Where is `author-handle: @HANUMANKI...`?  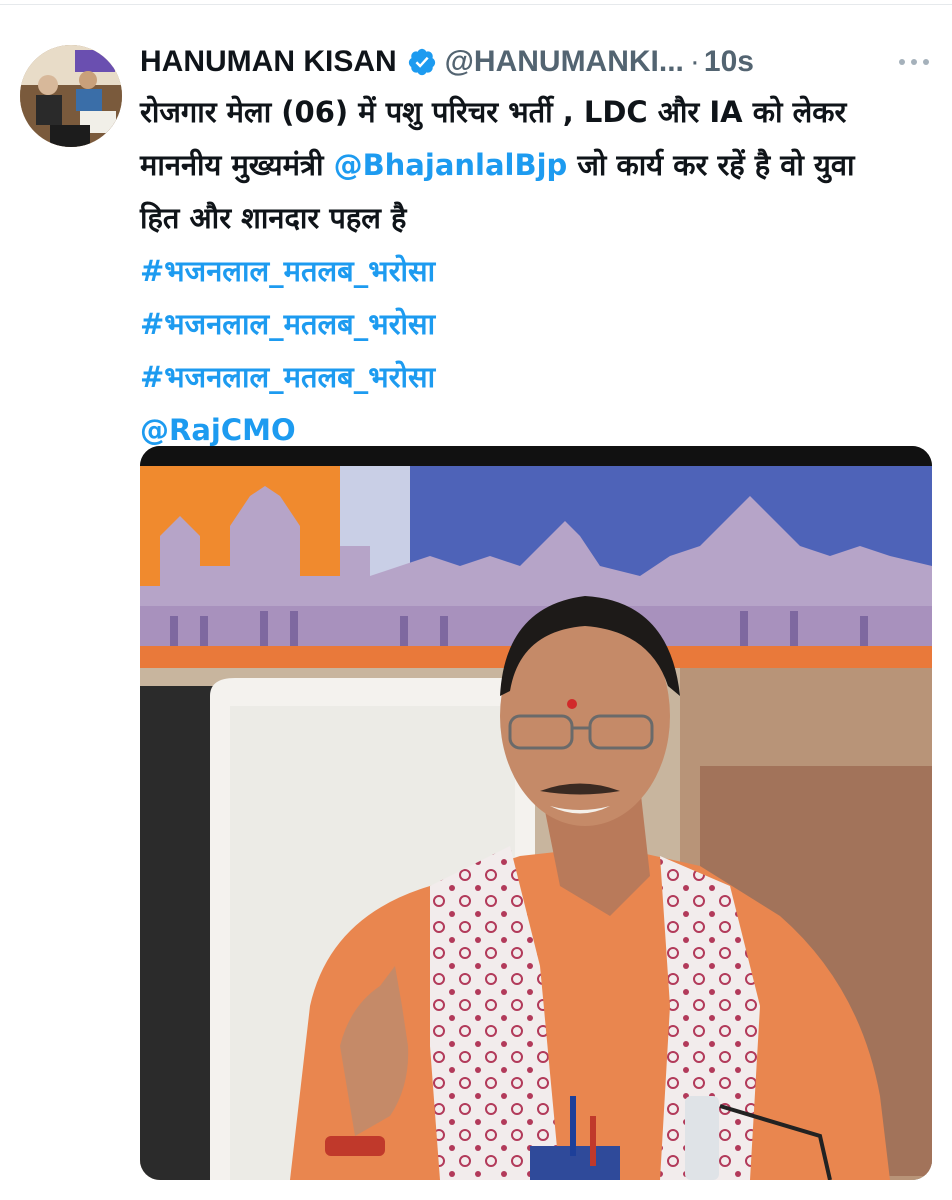
author-handle: @HANUMANKI... is located at coordinates (564, 62).